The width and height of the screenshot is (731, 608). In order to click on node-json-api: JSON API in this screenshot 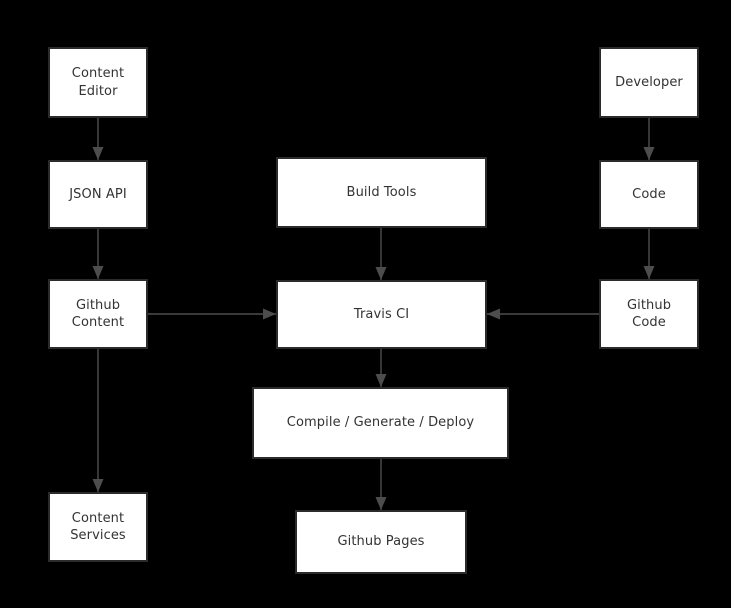, I will do `click(98, 194)`.